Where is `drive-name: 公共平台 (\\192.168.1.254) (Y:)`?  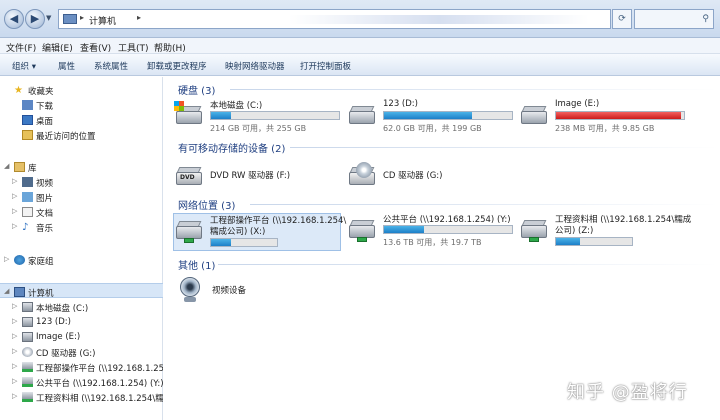 drive-name: 公共平台 (\\192.168.1.254) (Y:) is located at coordinates (447, 220).